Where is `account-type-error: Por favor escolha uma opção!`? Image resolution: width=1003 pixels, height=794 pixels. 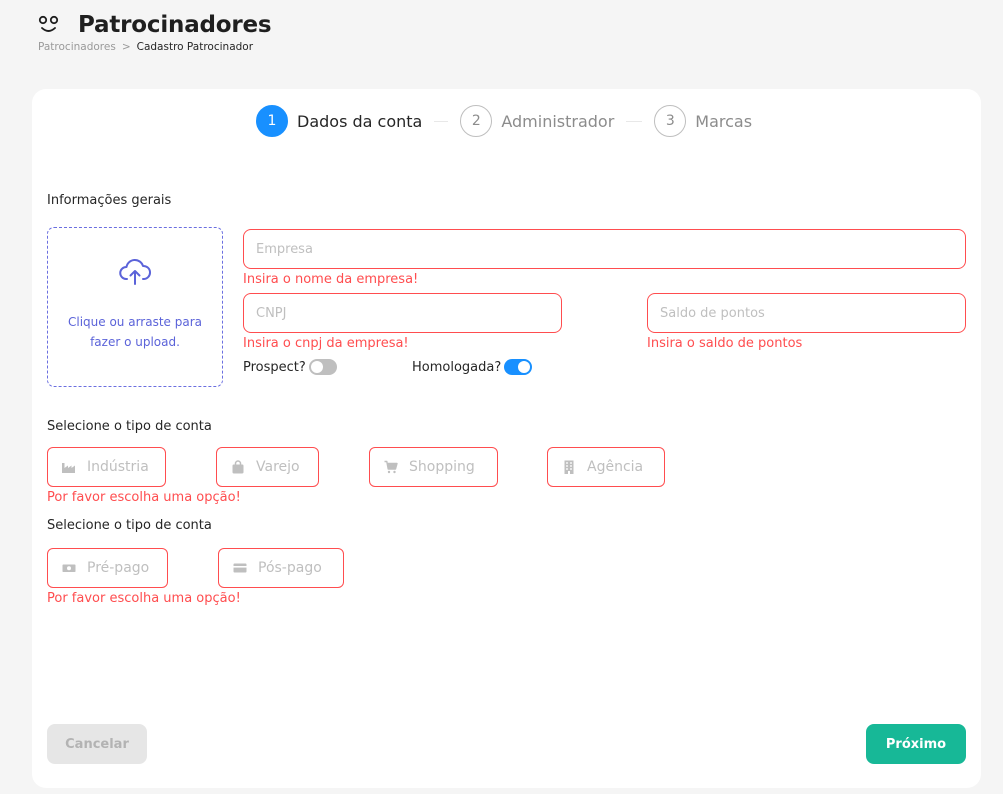 account-type-error: Por favor escolha uma opção! is located at coordinates (144, 497).